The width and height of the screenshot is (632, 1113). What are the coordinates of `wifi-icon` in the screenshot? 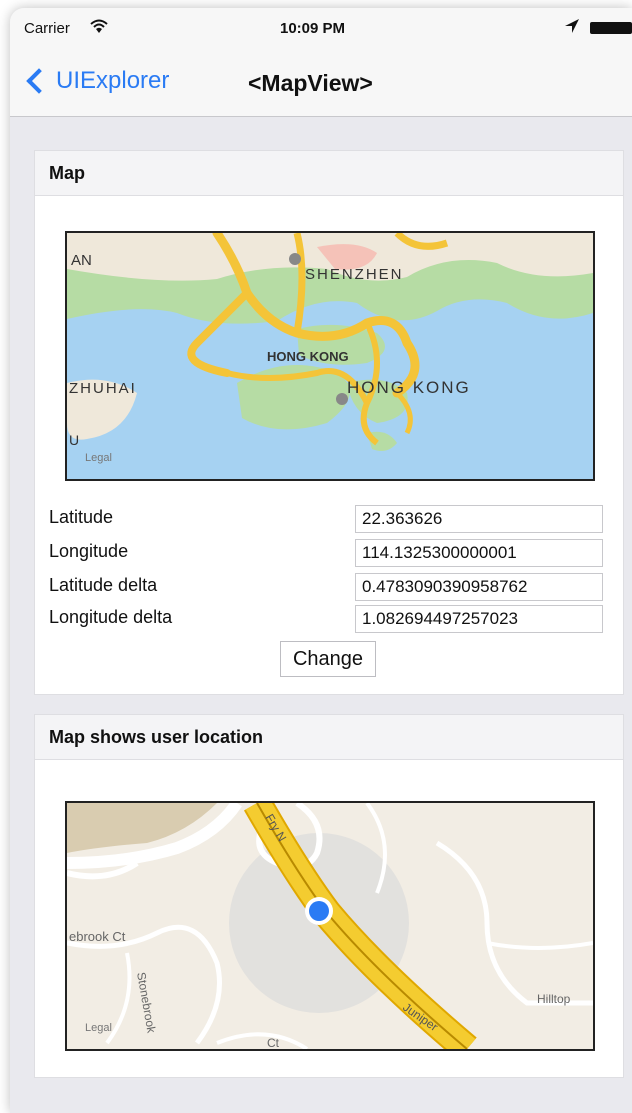 It's located at (99, 28).